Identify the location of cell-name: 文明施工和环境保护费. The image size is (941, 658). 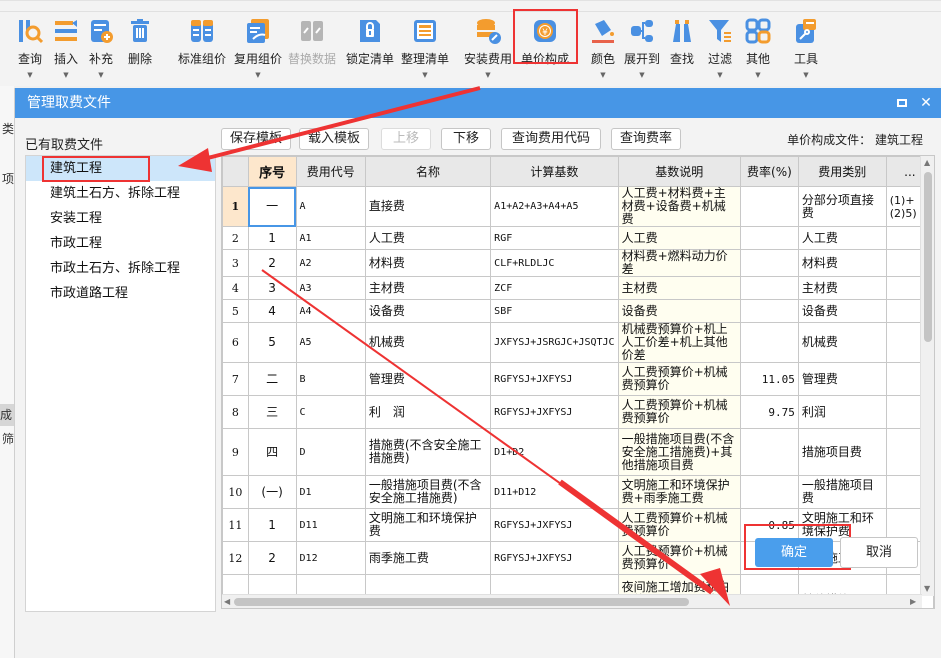
(428, 525).